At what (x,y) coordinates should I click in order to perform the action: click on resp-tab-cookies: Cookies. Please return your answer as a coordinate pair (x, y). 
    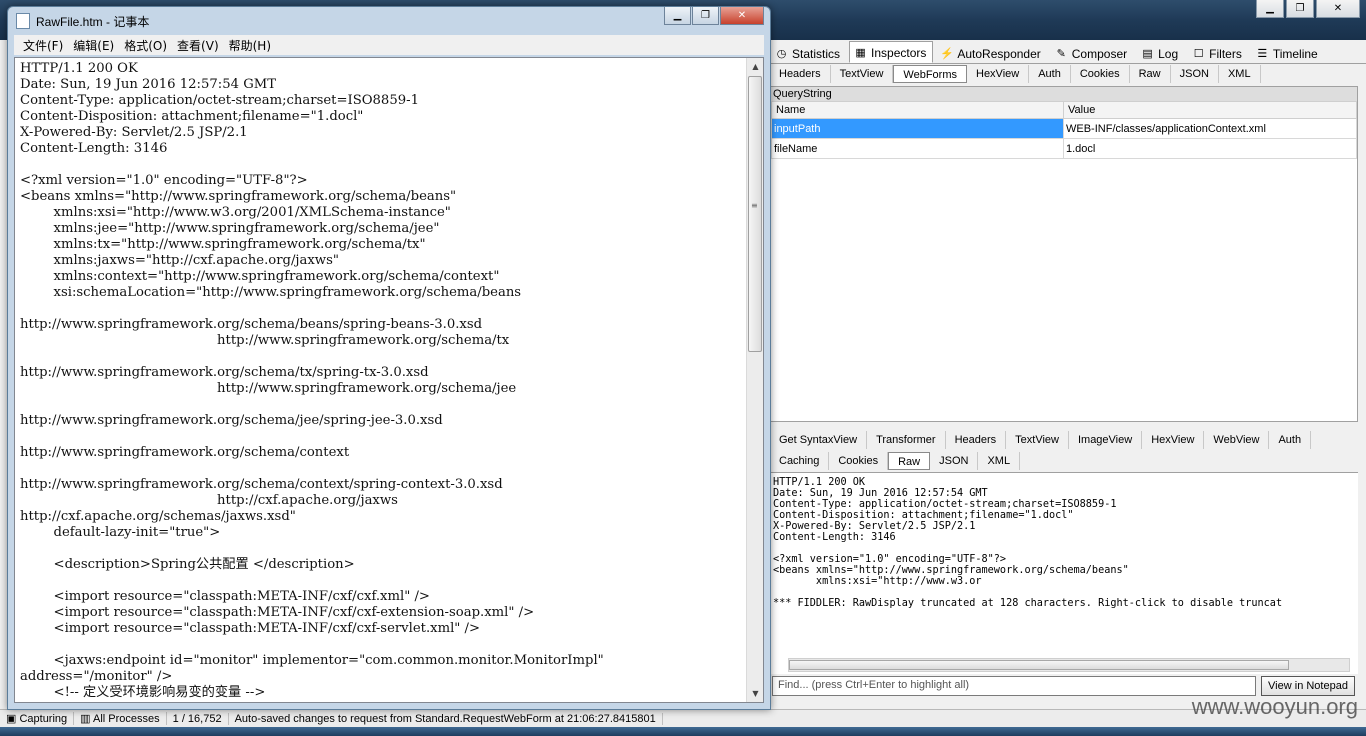
    Looking at the image, I should click on (859, 461).